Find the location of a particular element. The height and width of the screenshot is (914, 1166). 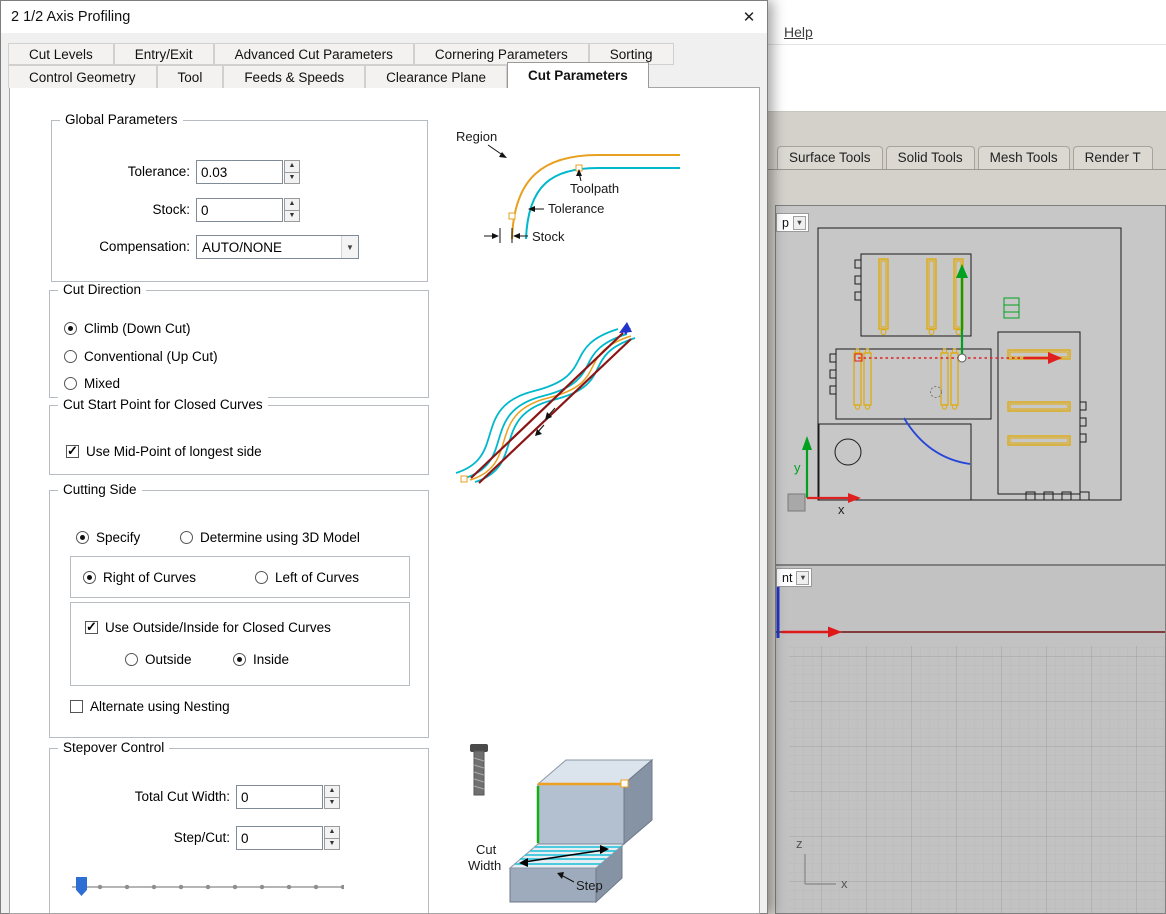

menu-help: Help is located at coordinates (798, 32).